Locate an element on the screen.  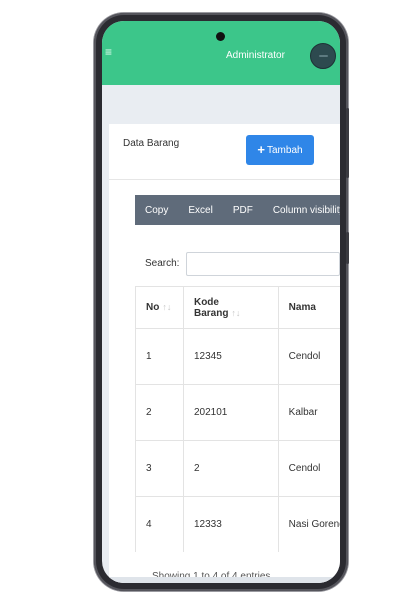
table-row: 2 202101 Kalbar is located at coordinates (237, 412).